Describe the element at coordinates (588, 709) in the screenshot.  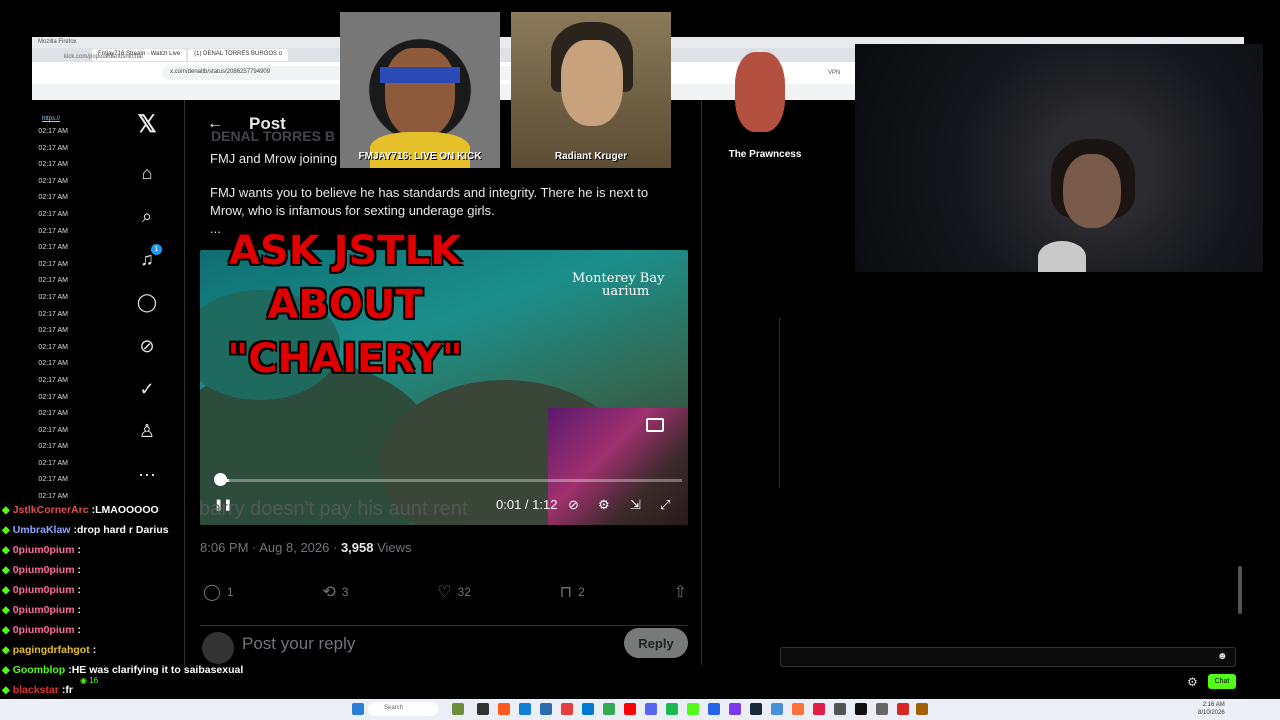
I see `edge-icon` at that location.